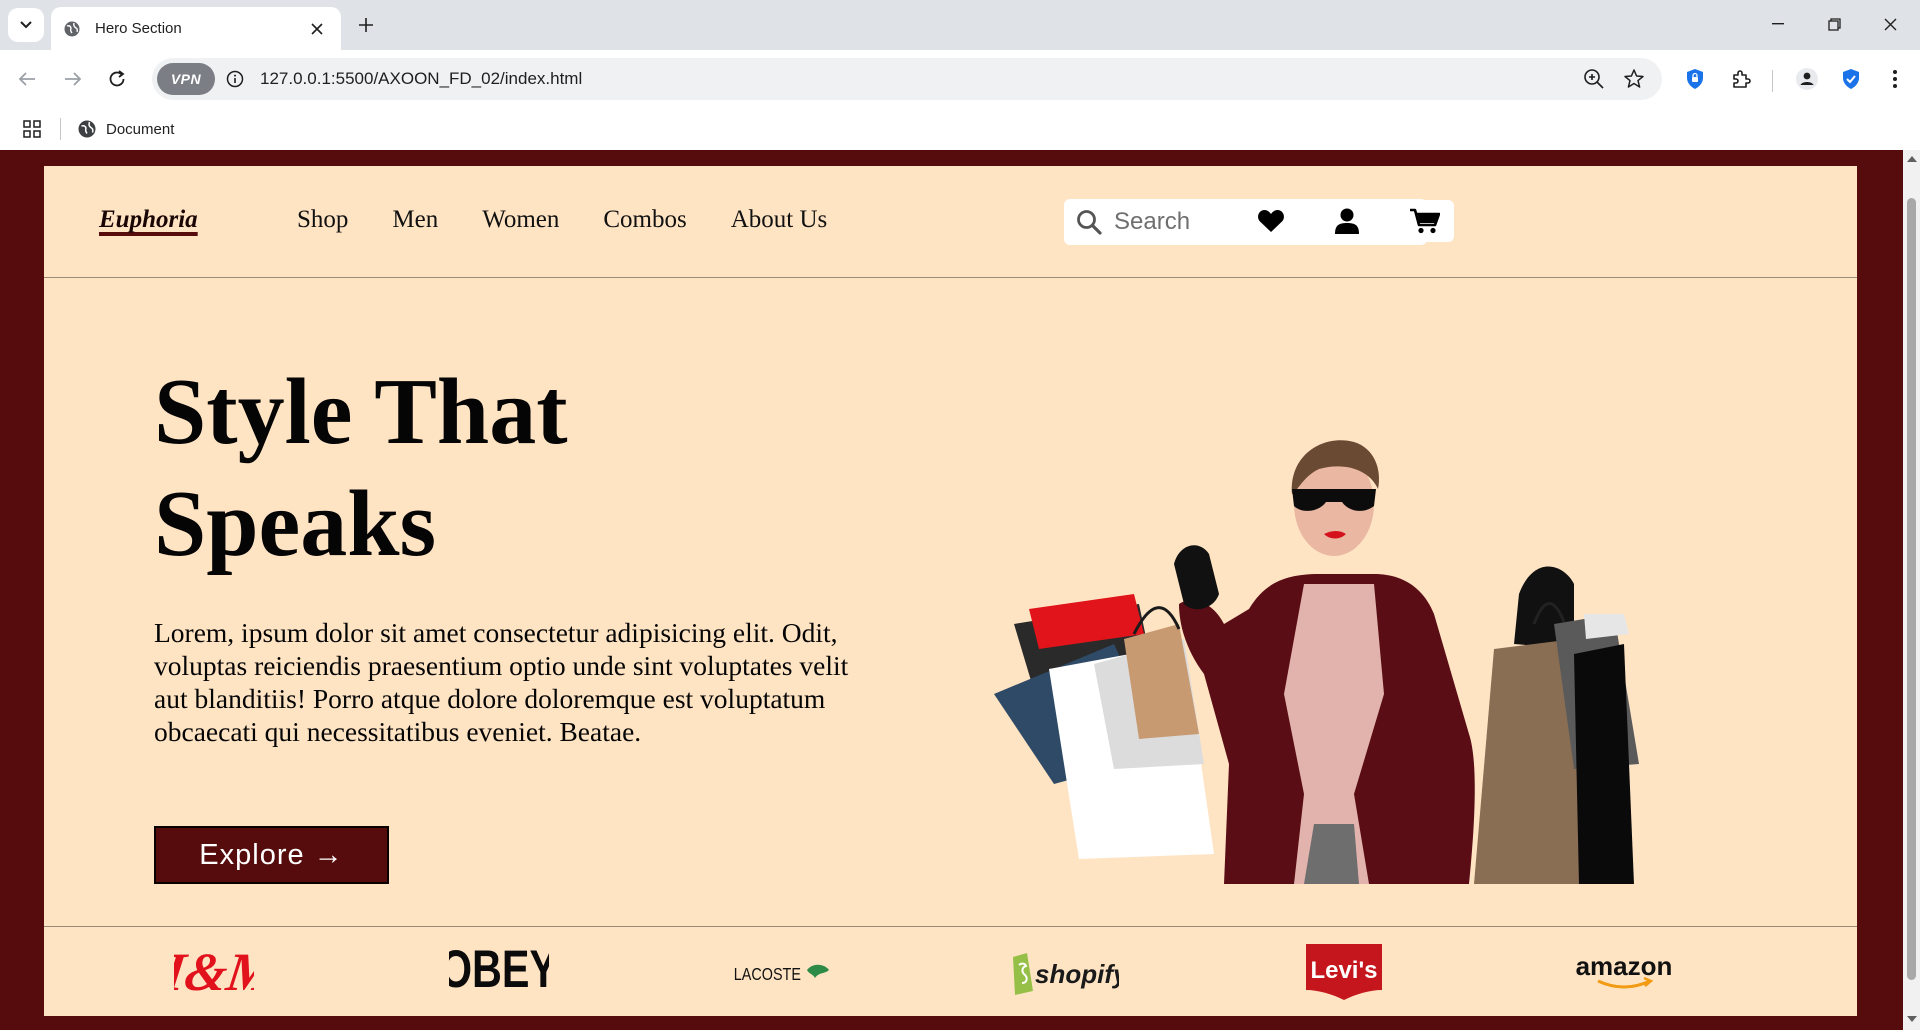 The image size is (1920, 1030). What do you see at coordinates (1316, 662) in the screenshot?
I see `hero-image-woman-with-shopping-bags` at bounding box center [1316, 662].